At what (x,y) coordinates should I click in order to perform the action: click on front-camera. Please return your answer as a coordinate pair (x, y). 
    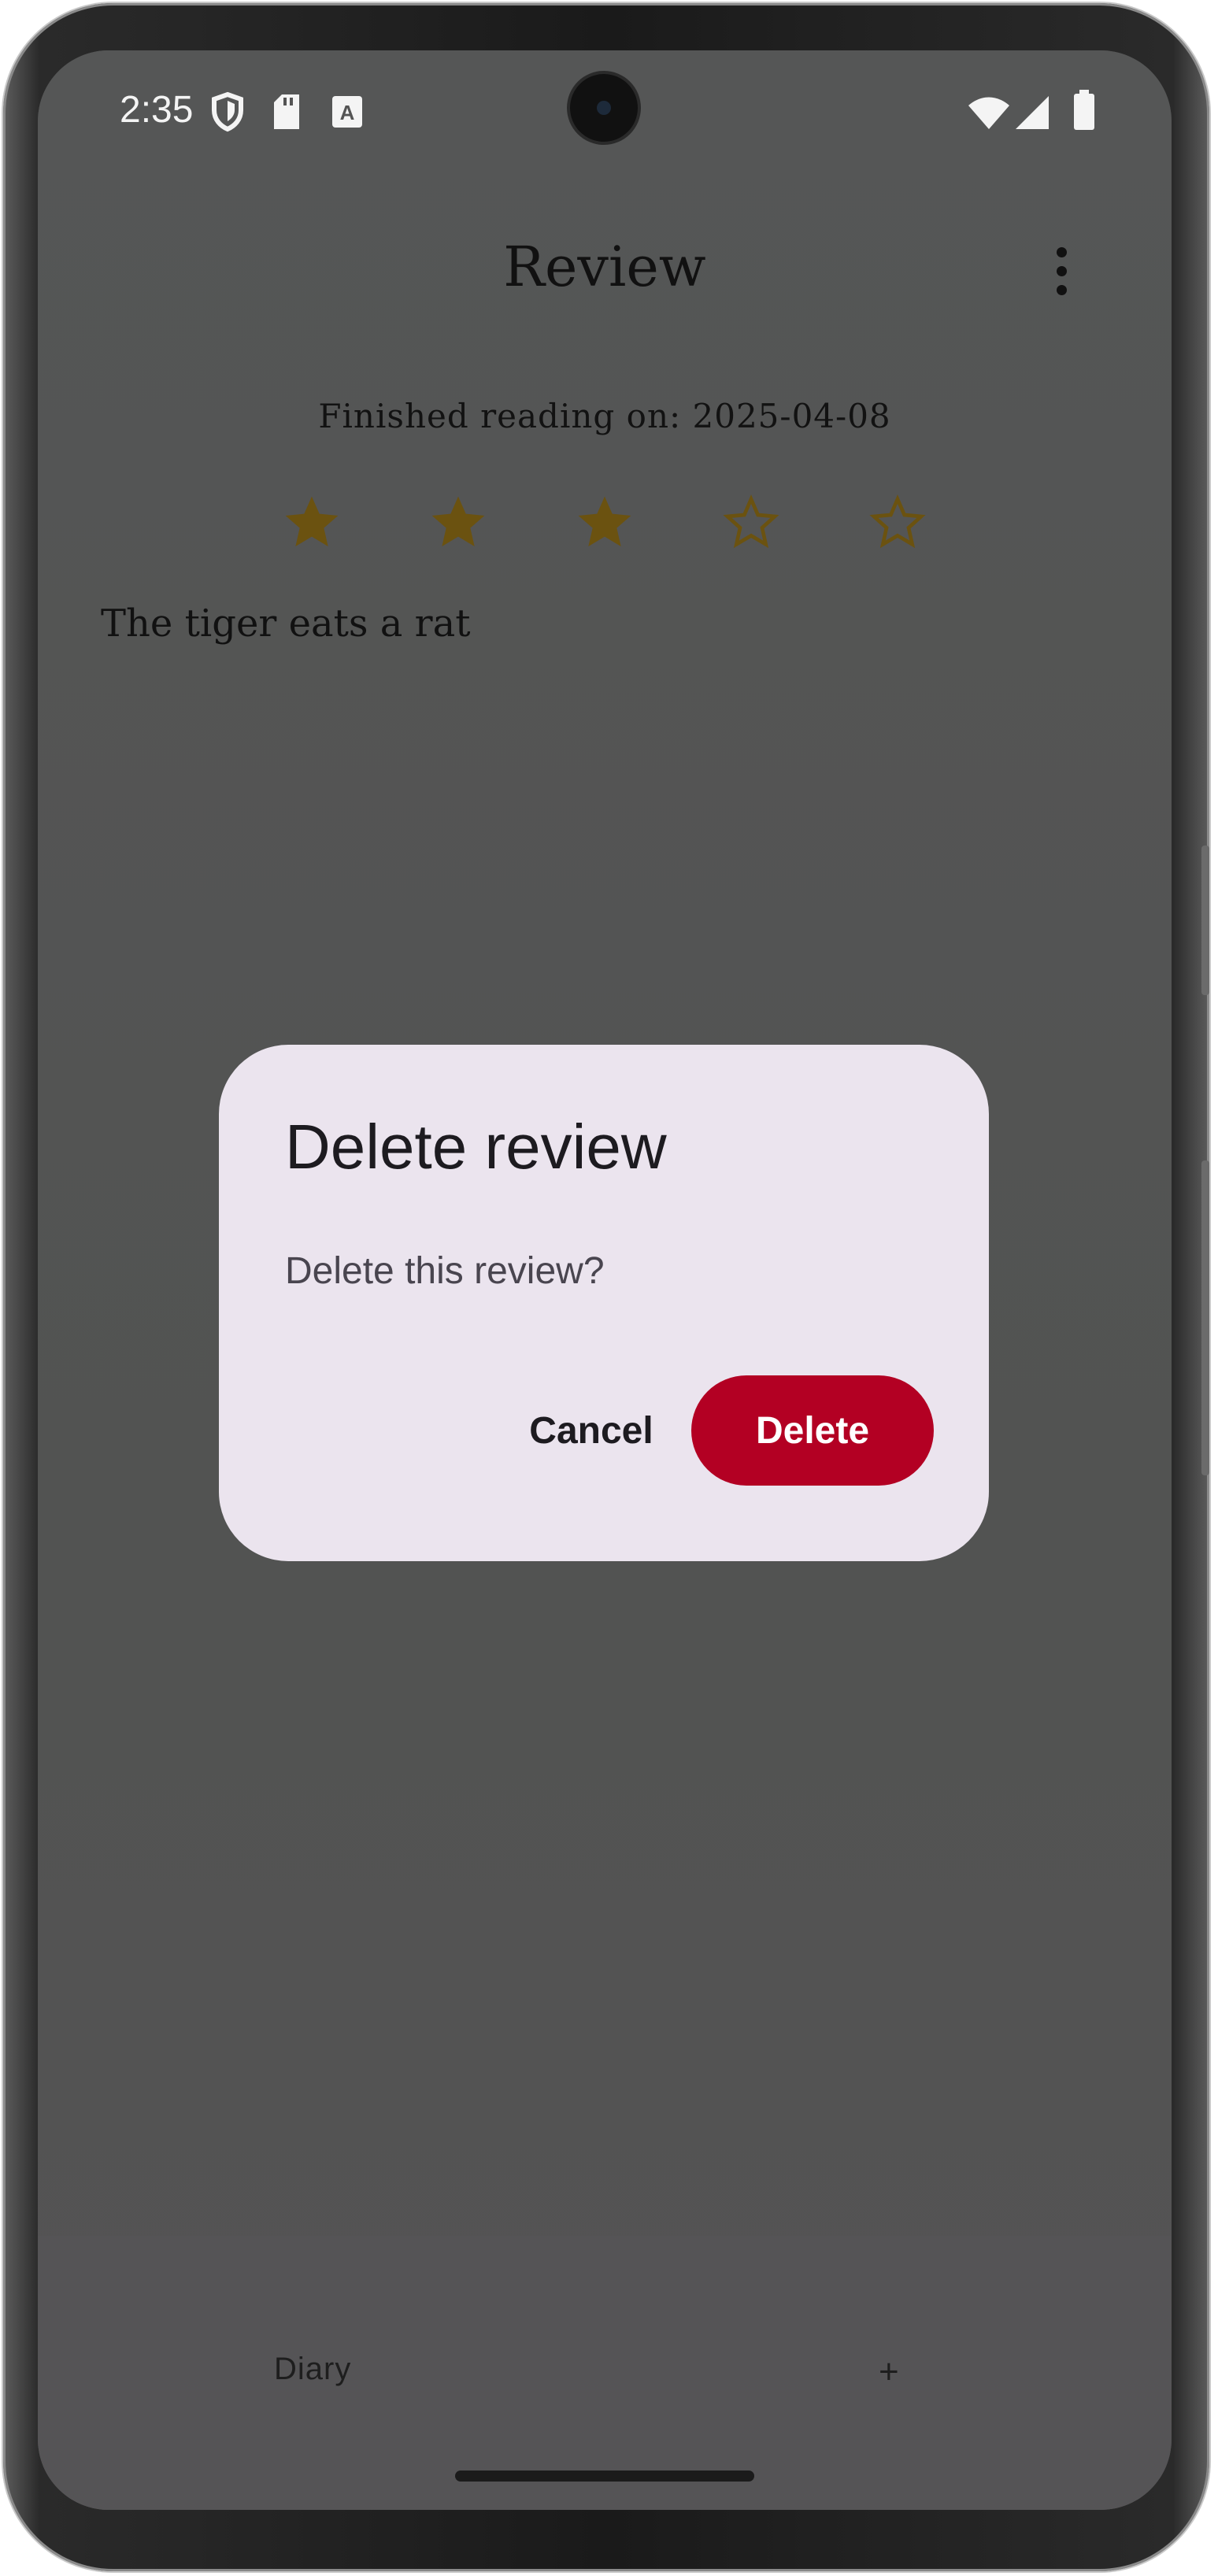
    Looking at the image, I should click on (604, 108).